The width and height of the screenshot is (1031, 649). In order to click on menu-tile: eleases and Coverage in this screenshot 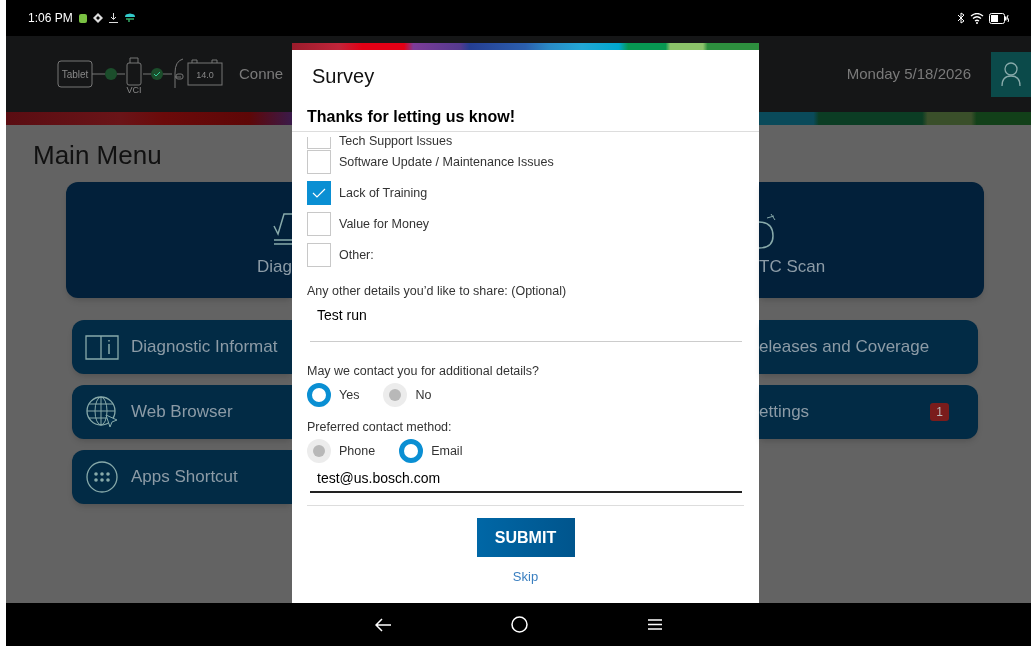, I will do `click(868, 347)`.